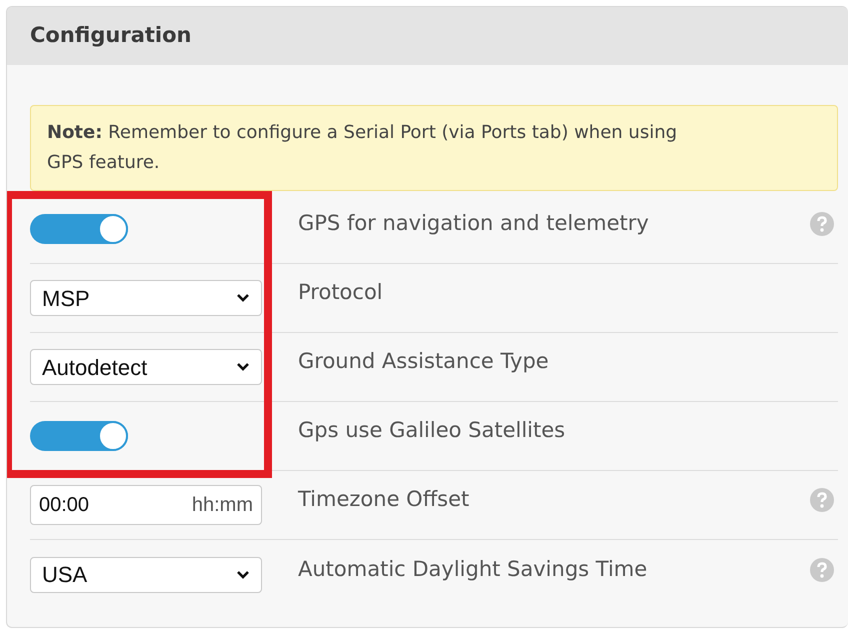  Describe the element at coordinates (146, 505) in the screenshot. I see `time-input-field: 00:00 hh:mm` at that location.